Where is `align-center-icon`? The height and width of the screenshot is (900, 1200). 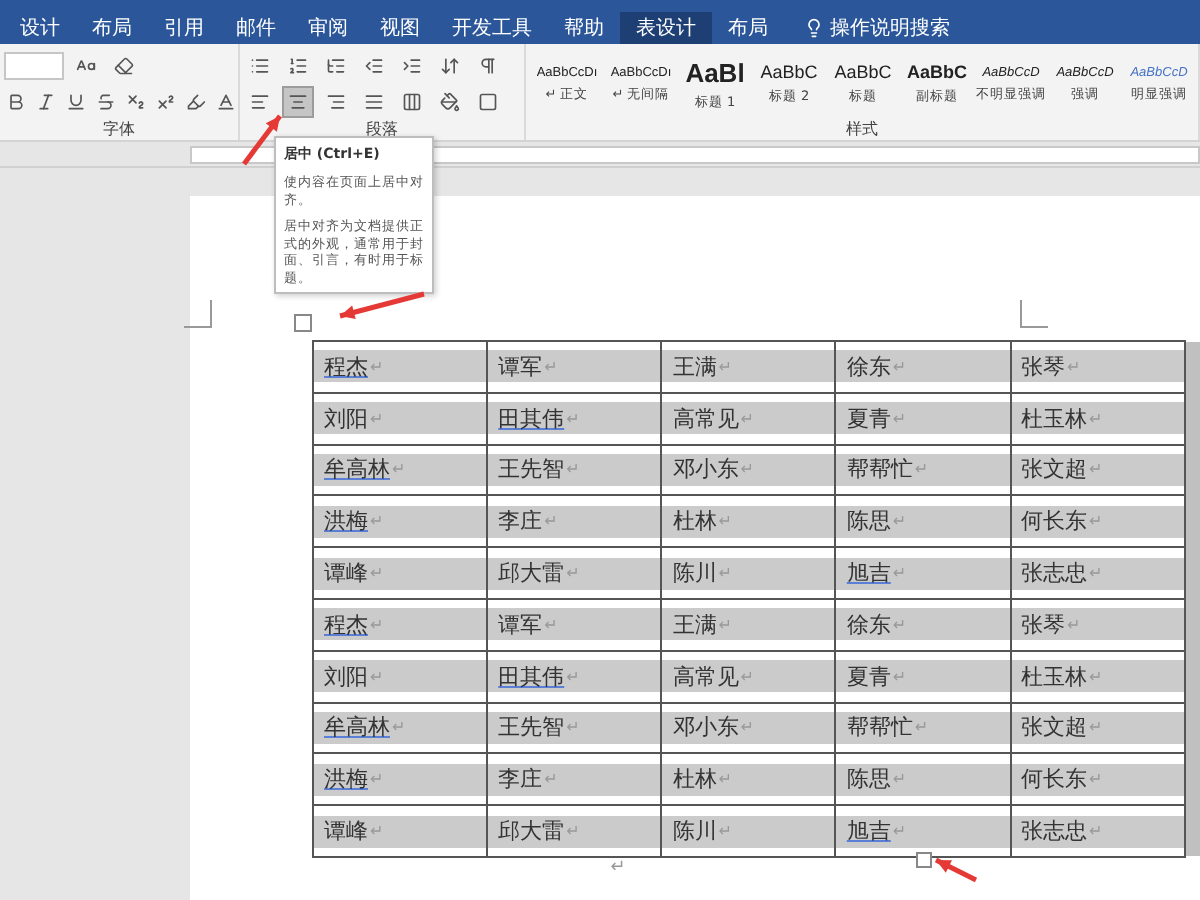
align-center-icon is located at coordinates (298, 101).